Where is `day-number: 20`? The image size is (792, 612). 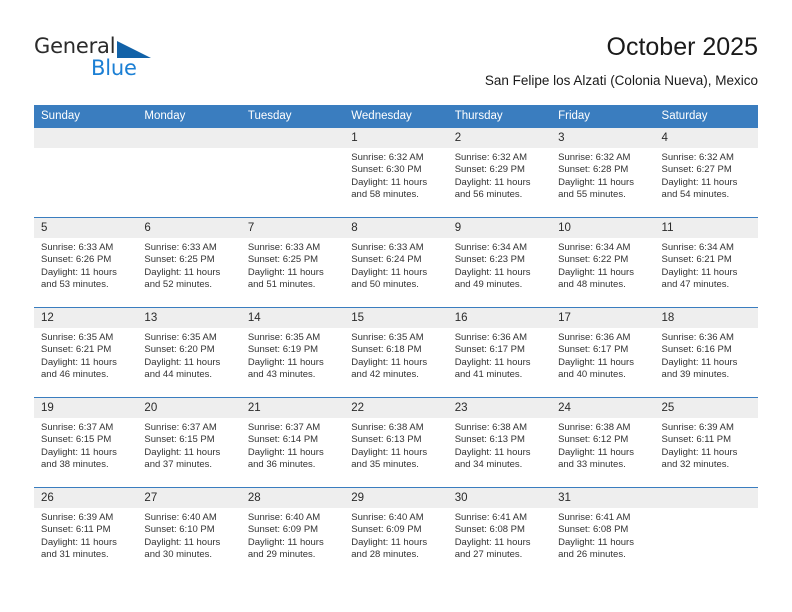
day-number: 20 is located at coordinates (189, 408).